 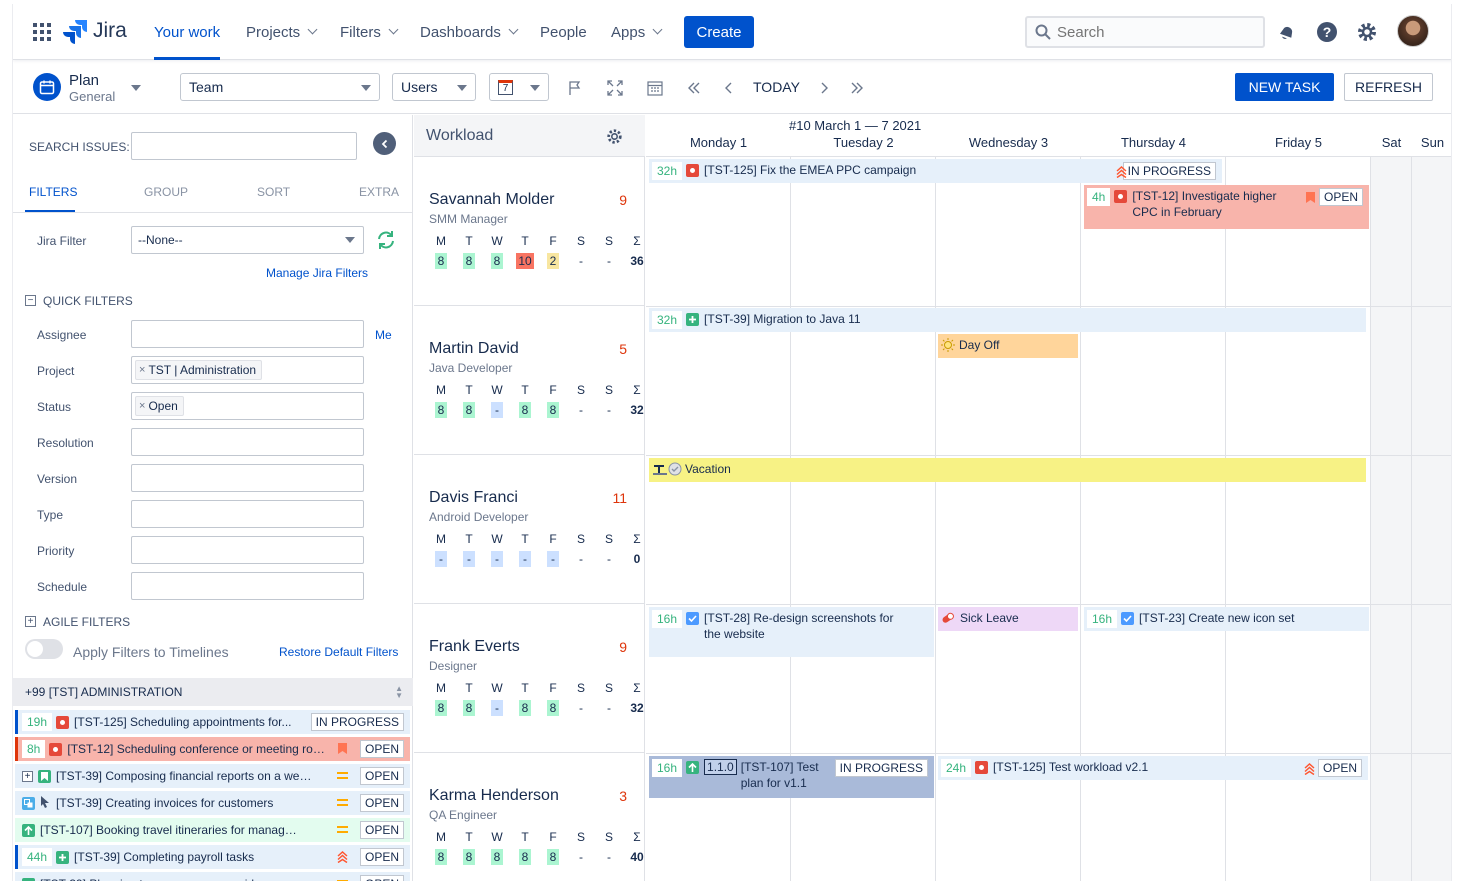 What do you see at coordinates (1007, 320) in the screenshot?
I see `calendar-task-bar: 32h [TST-39] Migration to Java 11` at bounding box center [1007, 320].